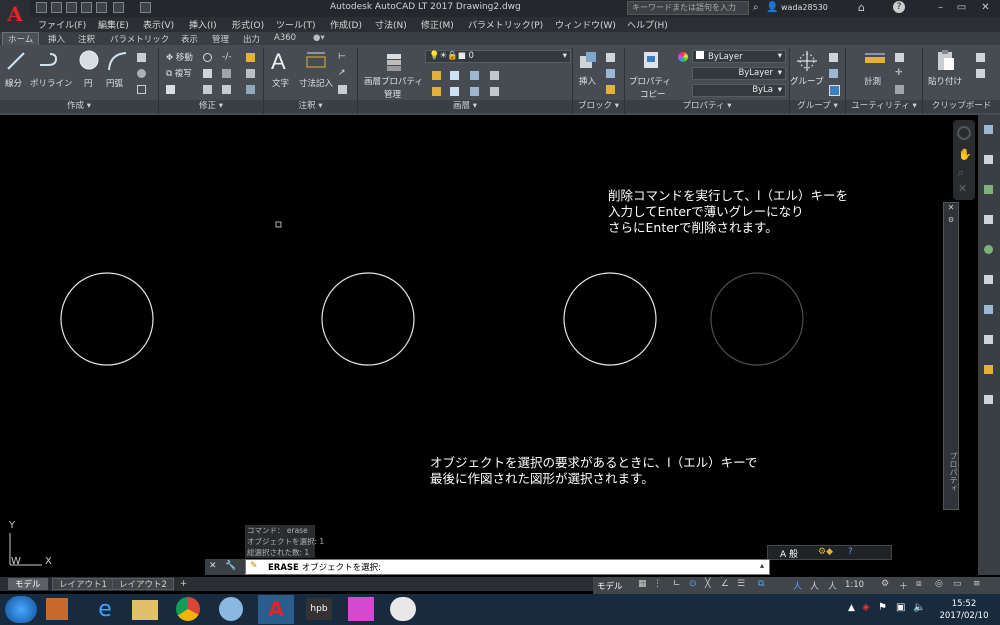 This screenshot has width=1000, height=625. What do you see at coordinates (825, 552) in the screenshot?
I see `ime-tools-icon: ⚙◆` at bounding box center [825, 552].